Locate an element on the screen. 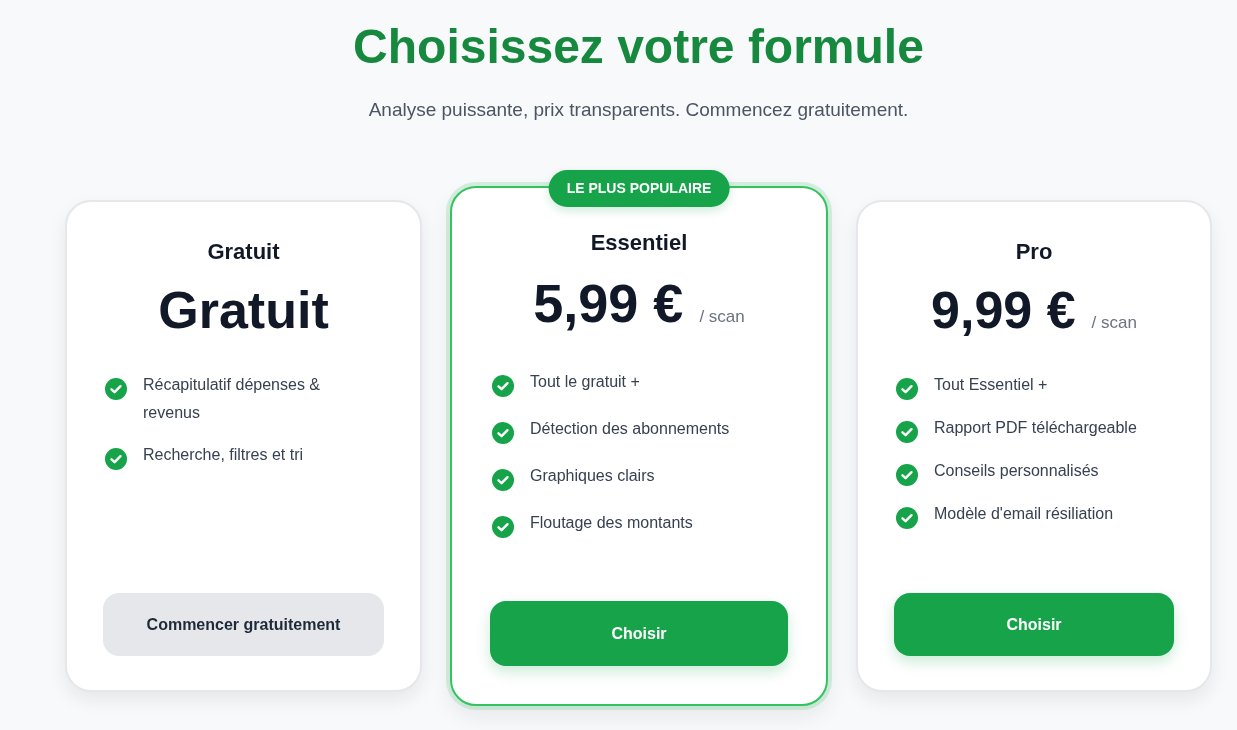  plan-price: 9,99 € is located at coordinates (1003, 310).